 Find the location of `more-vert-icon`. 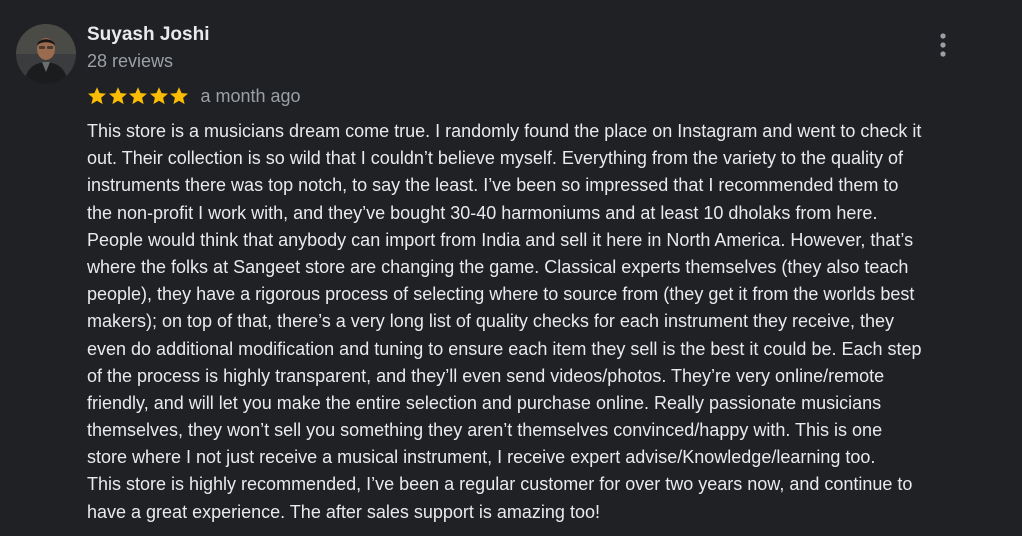

more-vert-icon is located at coordinates (943, 45).